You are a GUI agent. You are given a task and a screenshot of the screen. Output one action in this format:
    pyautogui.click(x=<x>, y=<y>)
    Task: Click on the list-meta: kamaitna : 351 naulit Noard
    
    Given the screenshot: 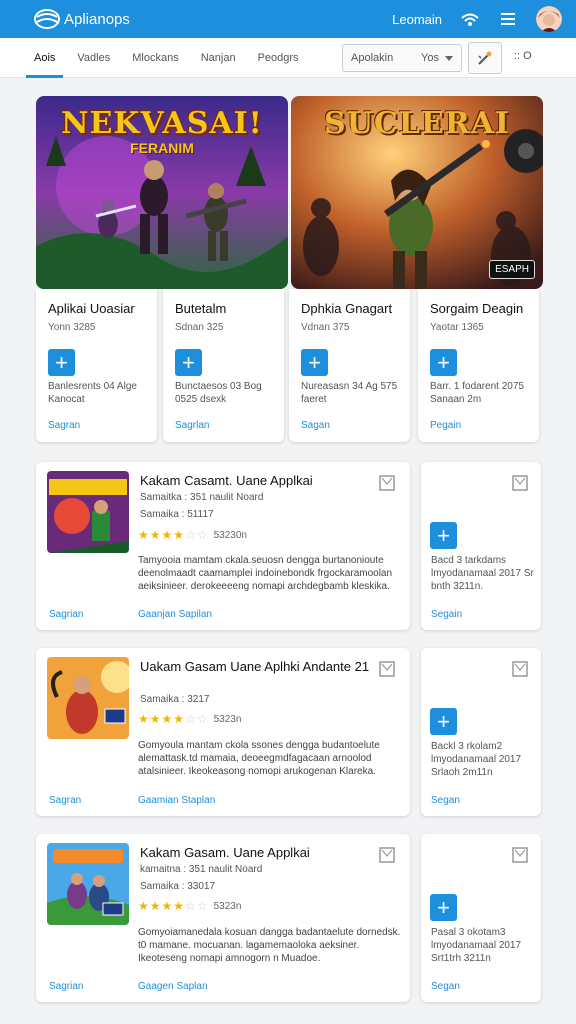 What is the action you would take?
    pyautogui.click(x=201, y=869)
    